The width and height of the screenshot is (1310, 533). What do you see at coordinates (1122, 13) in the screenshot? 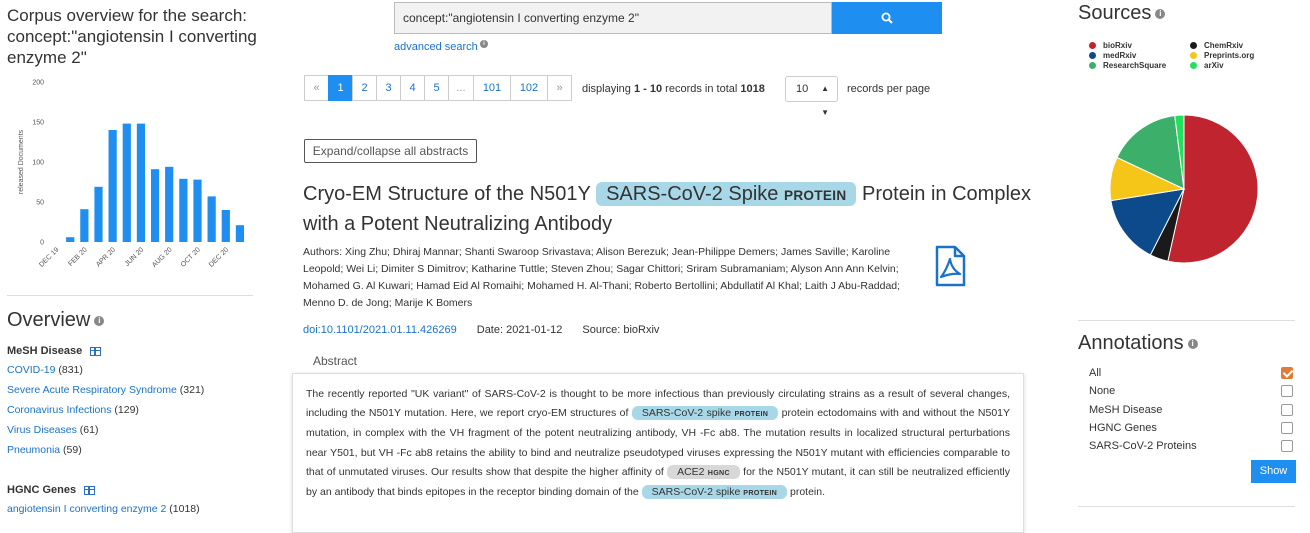
I see `sources-title: Sources i` at bounding box center [1122, 13].